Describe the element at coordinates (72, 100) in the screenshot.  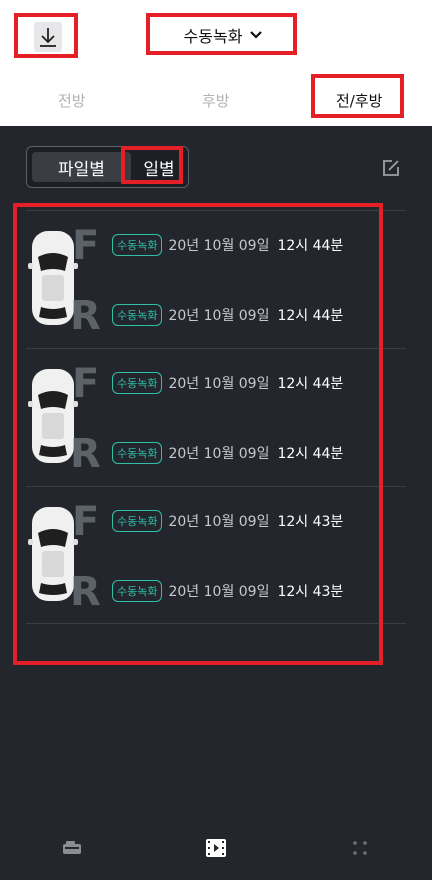
I see `tab-front: 전방` at that location.